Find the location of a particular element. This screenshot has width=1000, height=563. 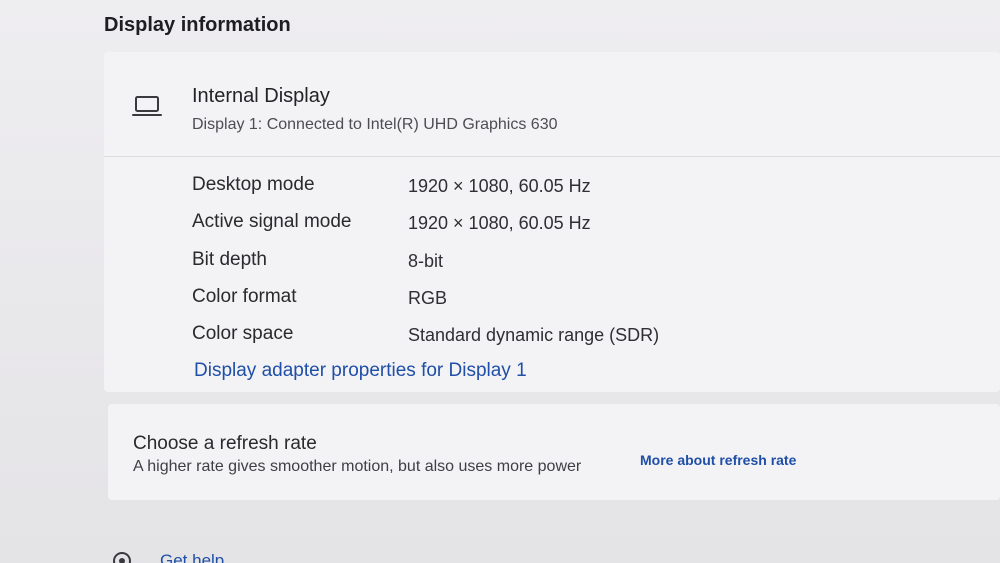

help-icon is located at coordinates (122, 557).